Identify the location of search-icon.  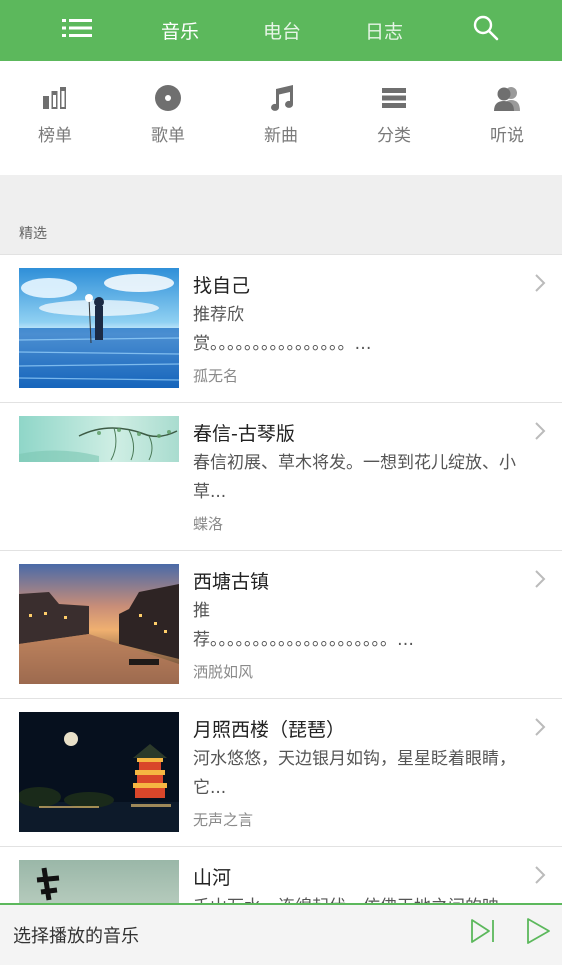
(486, 30).